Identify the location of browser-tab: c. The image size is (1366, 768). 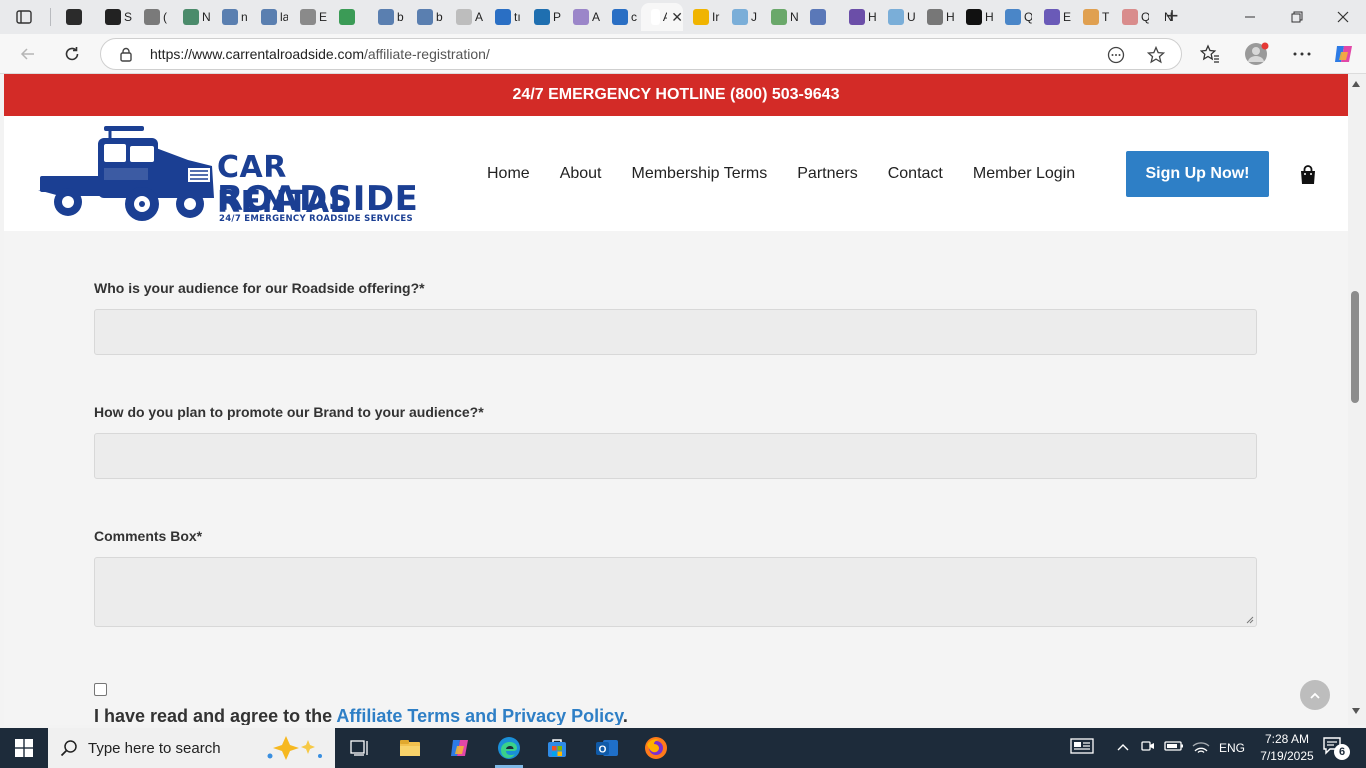
(621, 17).